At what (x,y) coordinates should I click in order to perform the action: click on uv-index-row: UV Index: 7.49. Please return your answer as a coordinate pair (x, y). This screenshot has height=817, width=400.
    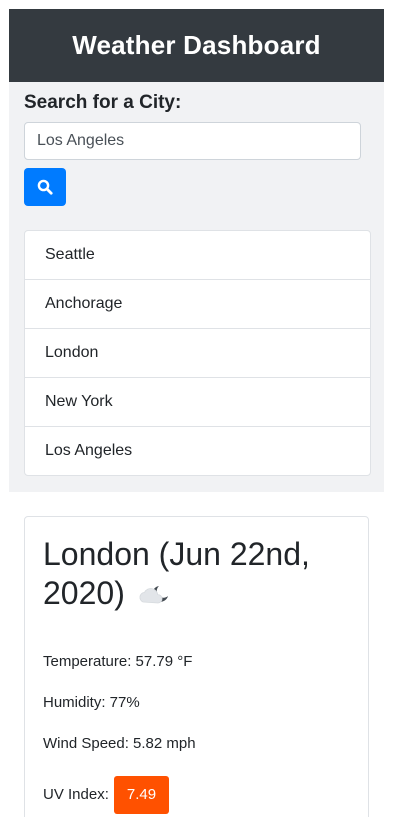
    Looking at the image, I should click on (196, 795).